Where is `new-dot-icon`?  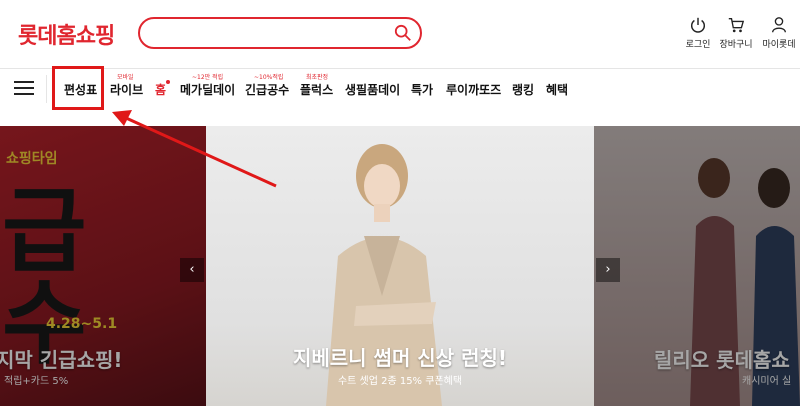
new-dot-icon is located at coordinates (168, 82).